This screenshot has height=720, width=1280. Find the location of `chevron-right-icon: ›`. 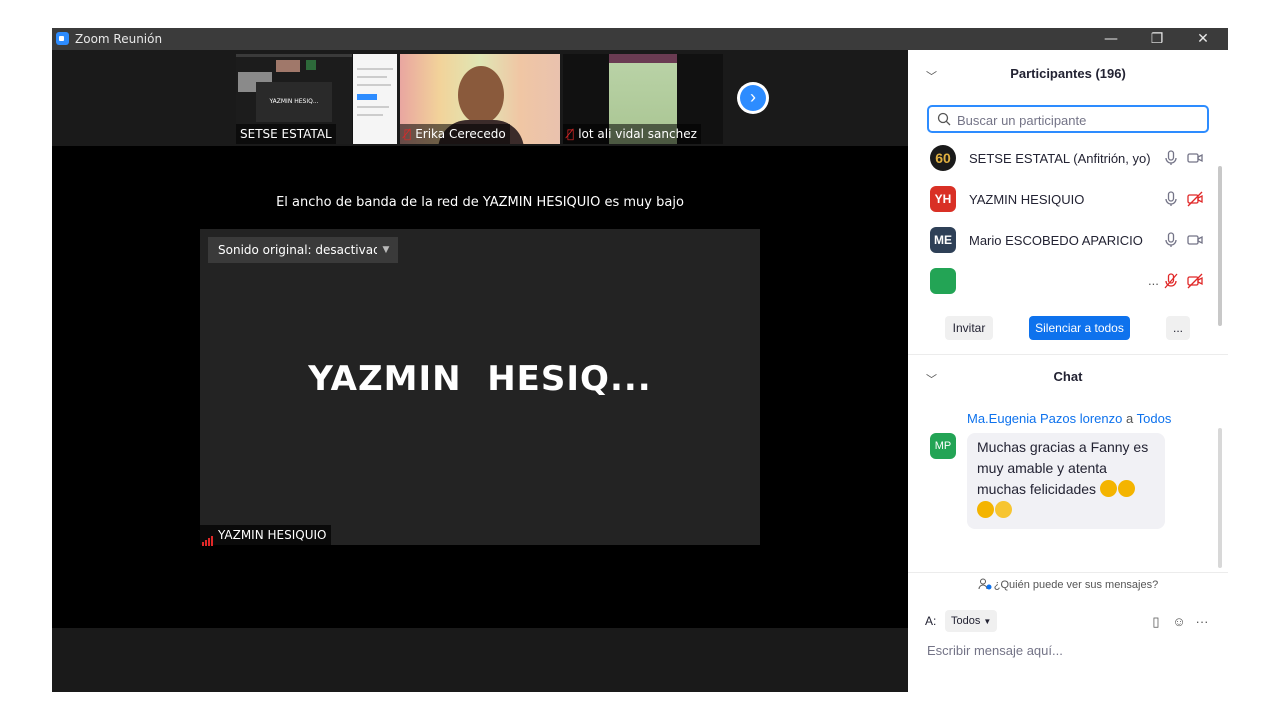

chevron-right-icon: › is located at coordinates (753, 98).